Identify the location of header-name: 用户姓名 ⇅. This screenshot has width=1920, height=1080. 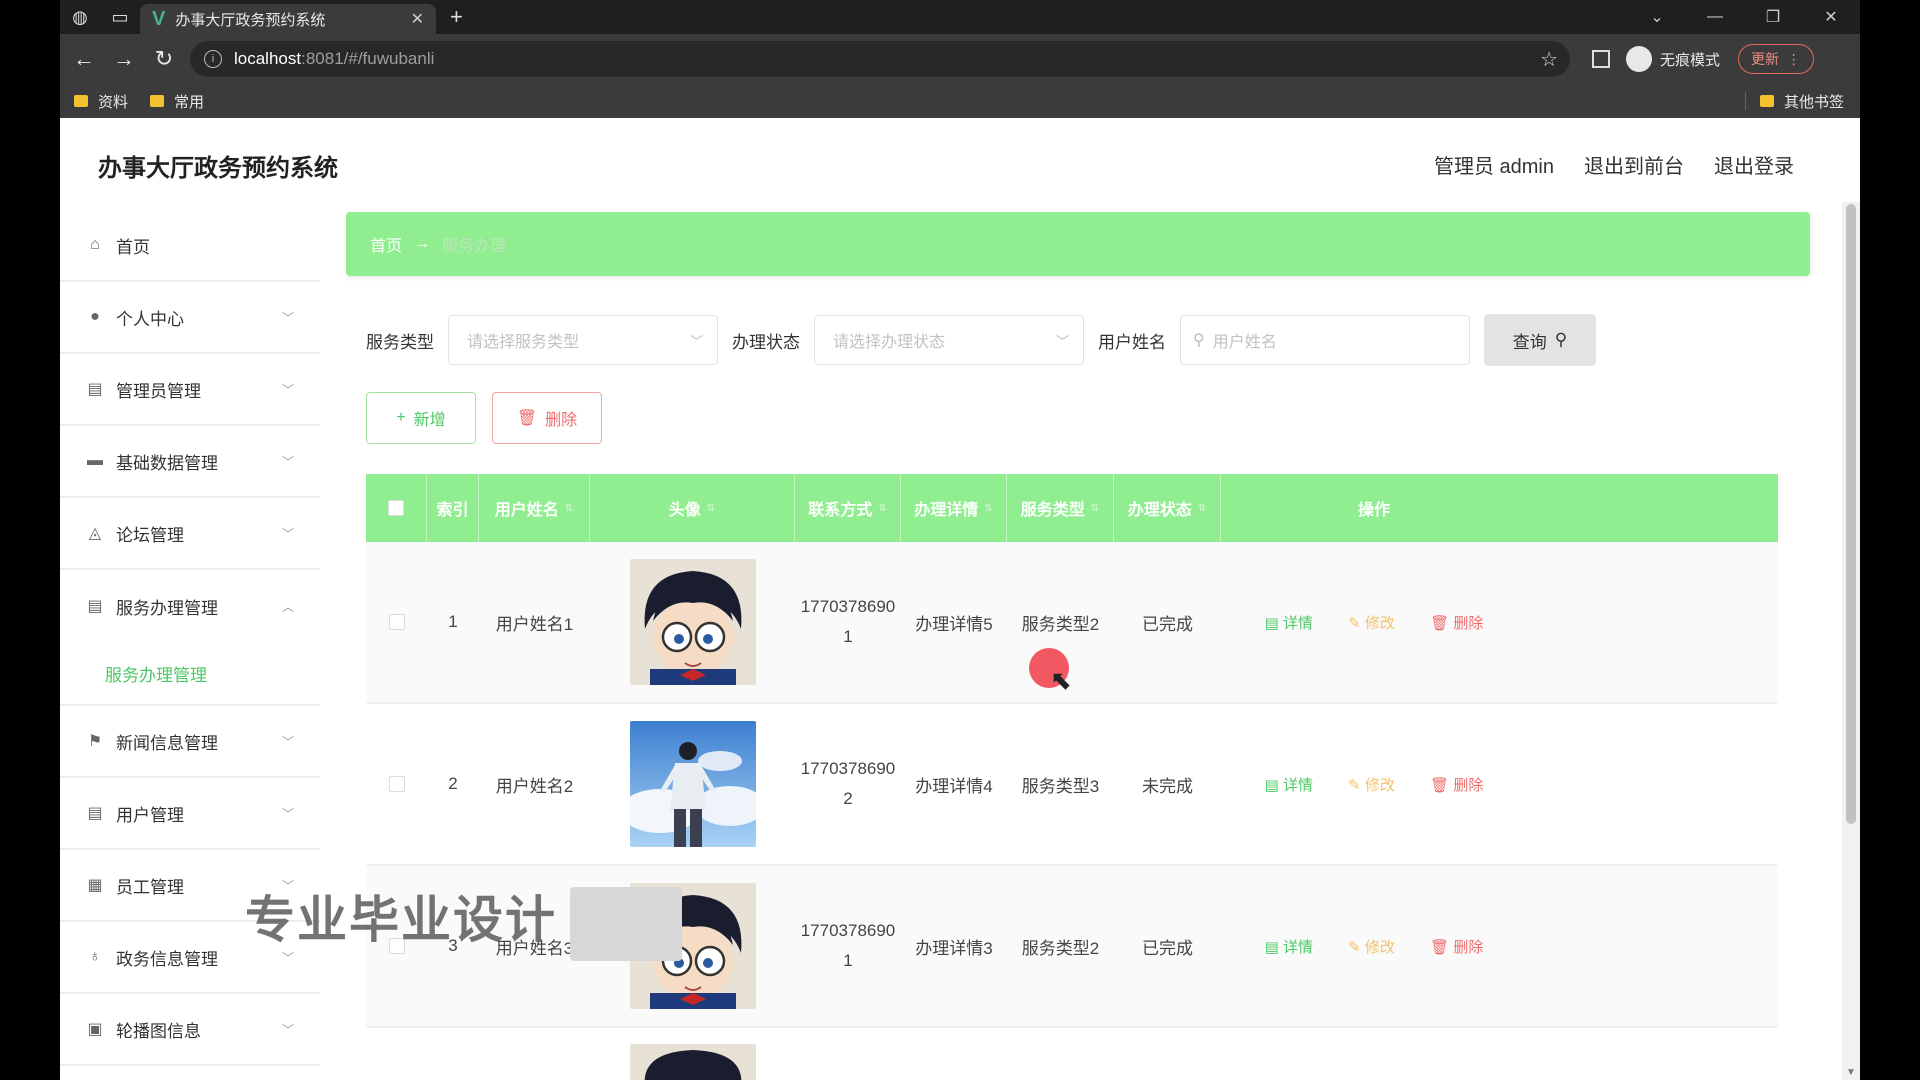
(534, 508).